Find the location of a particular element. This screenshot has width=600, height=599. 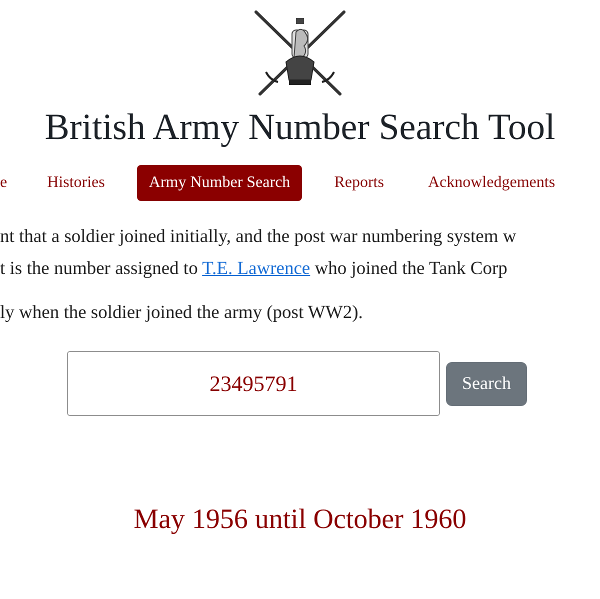

army-number-field: 23495791 is located at coordinates (253, 383).